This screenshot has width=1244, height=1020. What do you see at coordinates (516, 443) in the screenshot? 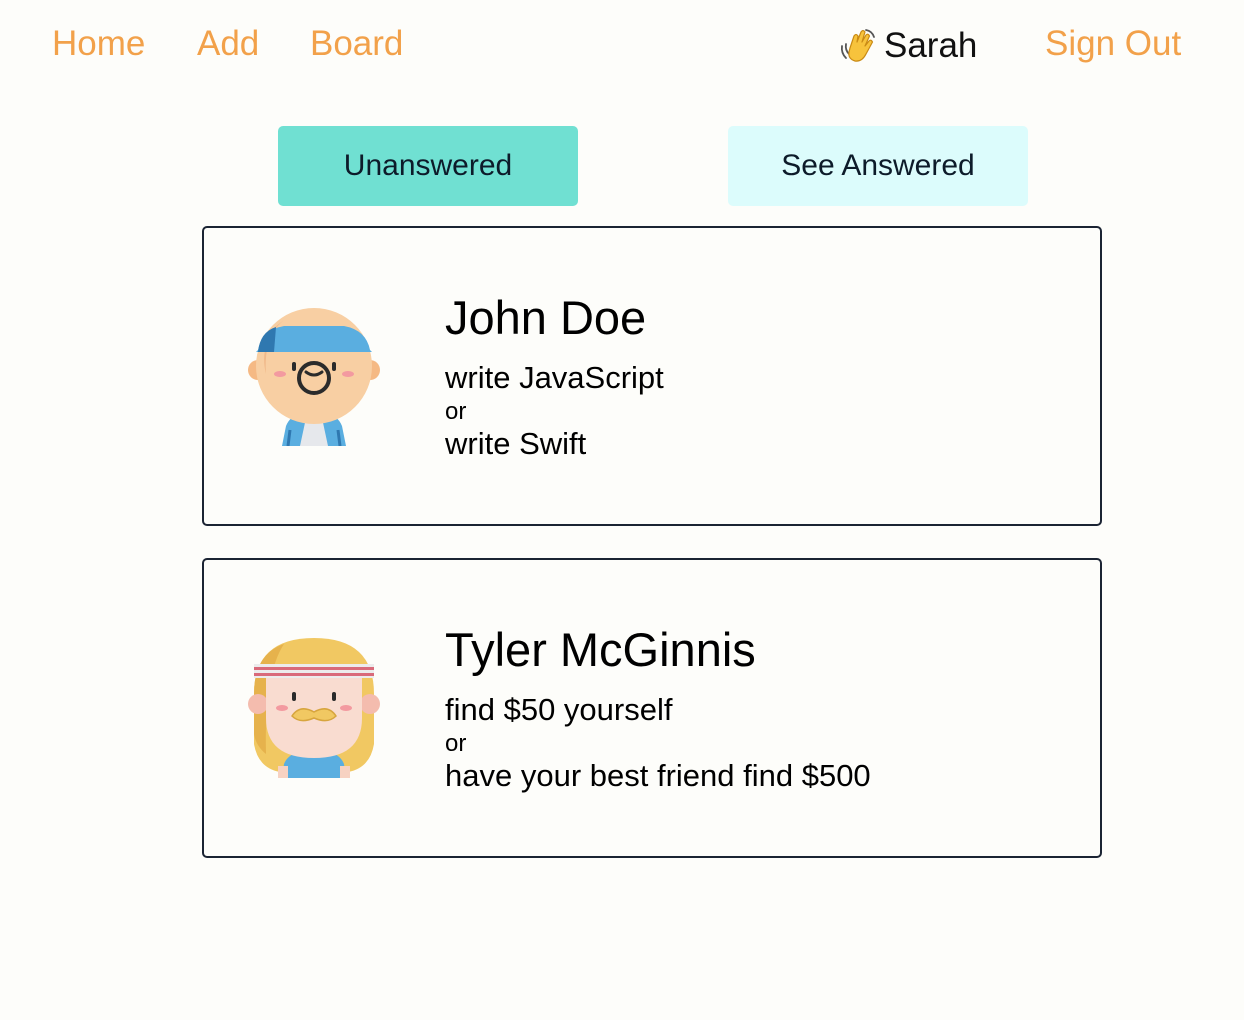
I see `option-two-text: write Swift` at bounding box center [516, 443].